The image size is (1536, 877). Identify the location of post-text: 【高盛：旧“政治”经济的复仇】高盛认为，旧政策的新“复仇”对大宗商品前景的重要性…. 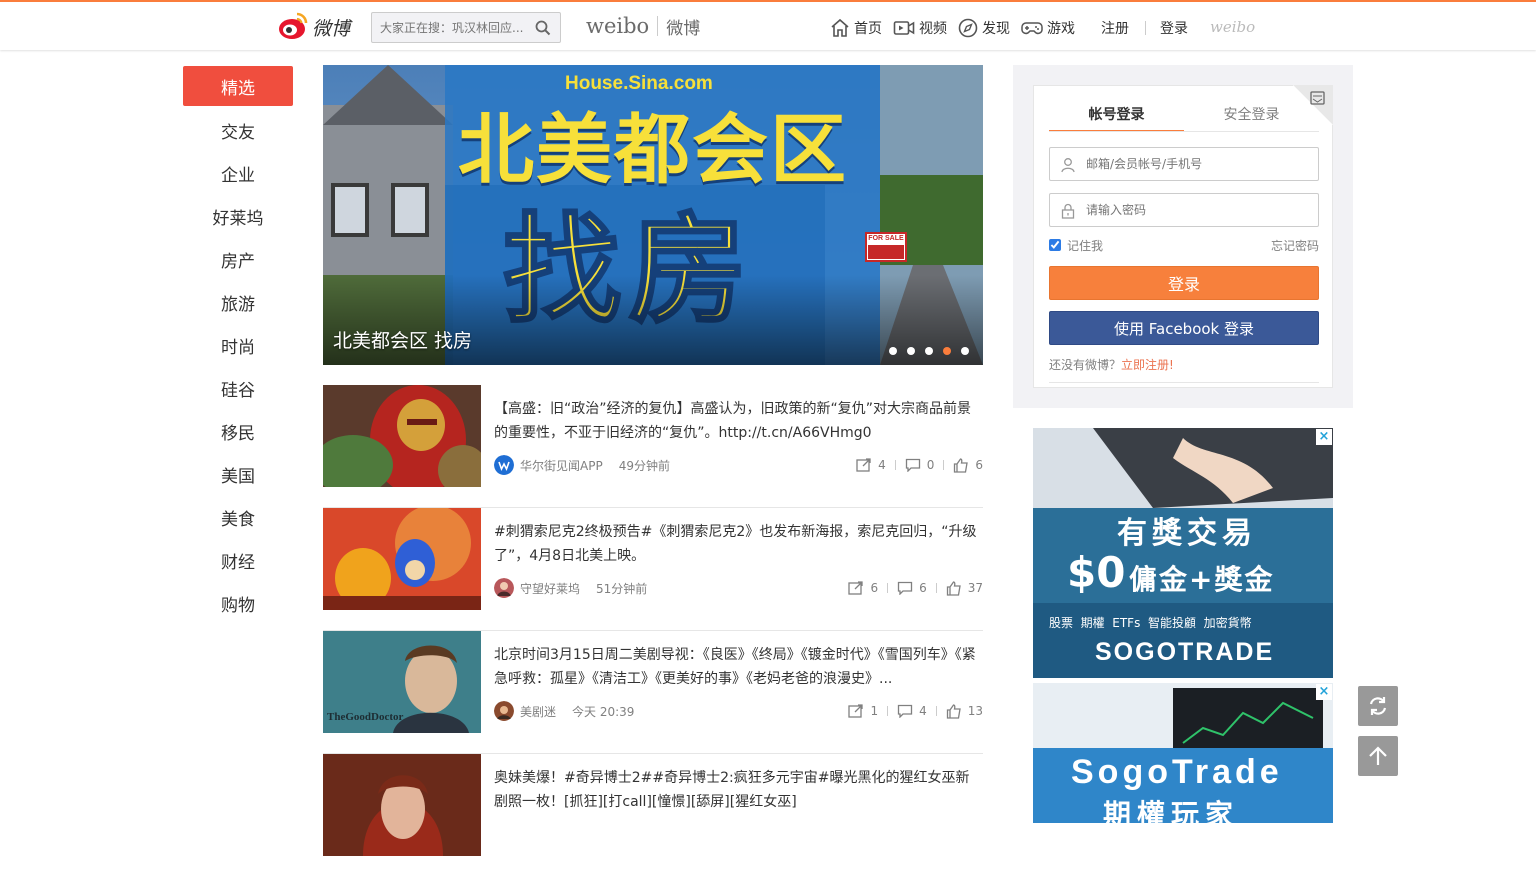
(738, 421).